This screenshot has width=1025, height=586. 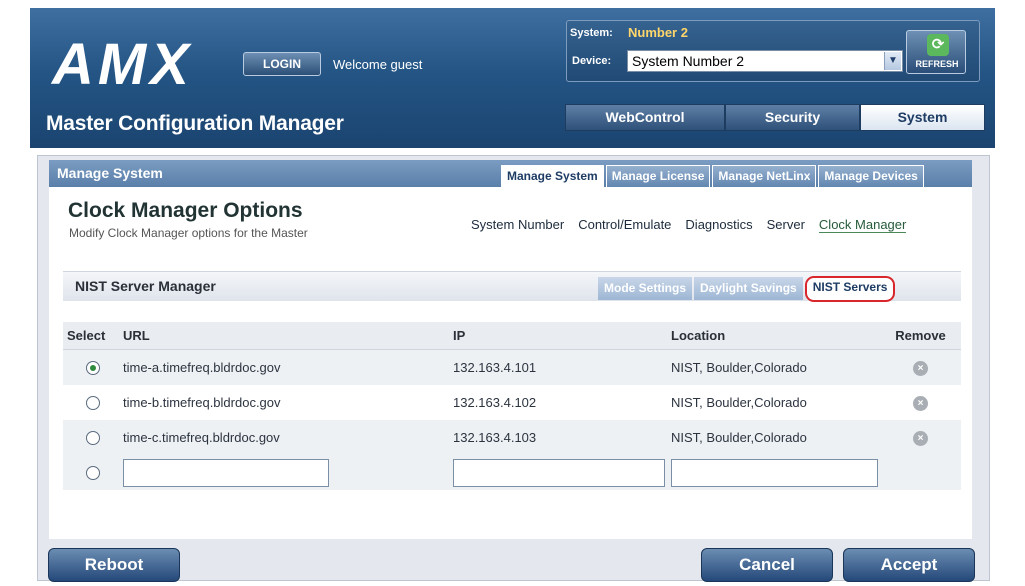 I want to click on main-tabs: WebControl Security System, so click(x=775, y=117).